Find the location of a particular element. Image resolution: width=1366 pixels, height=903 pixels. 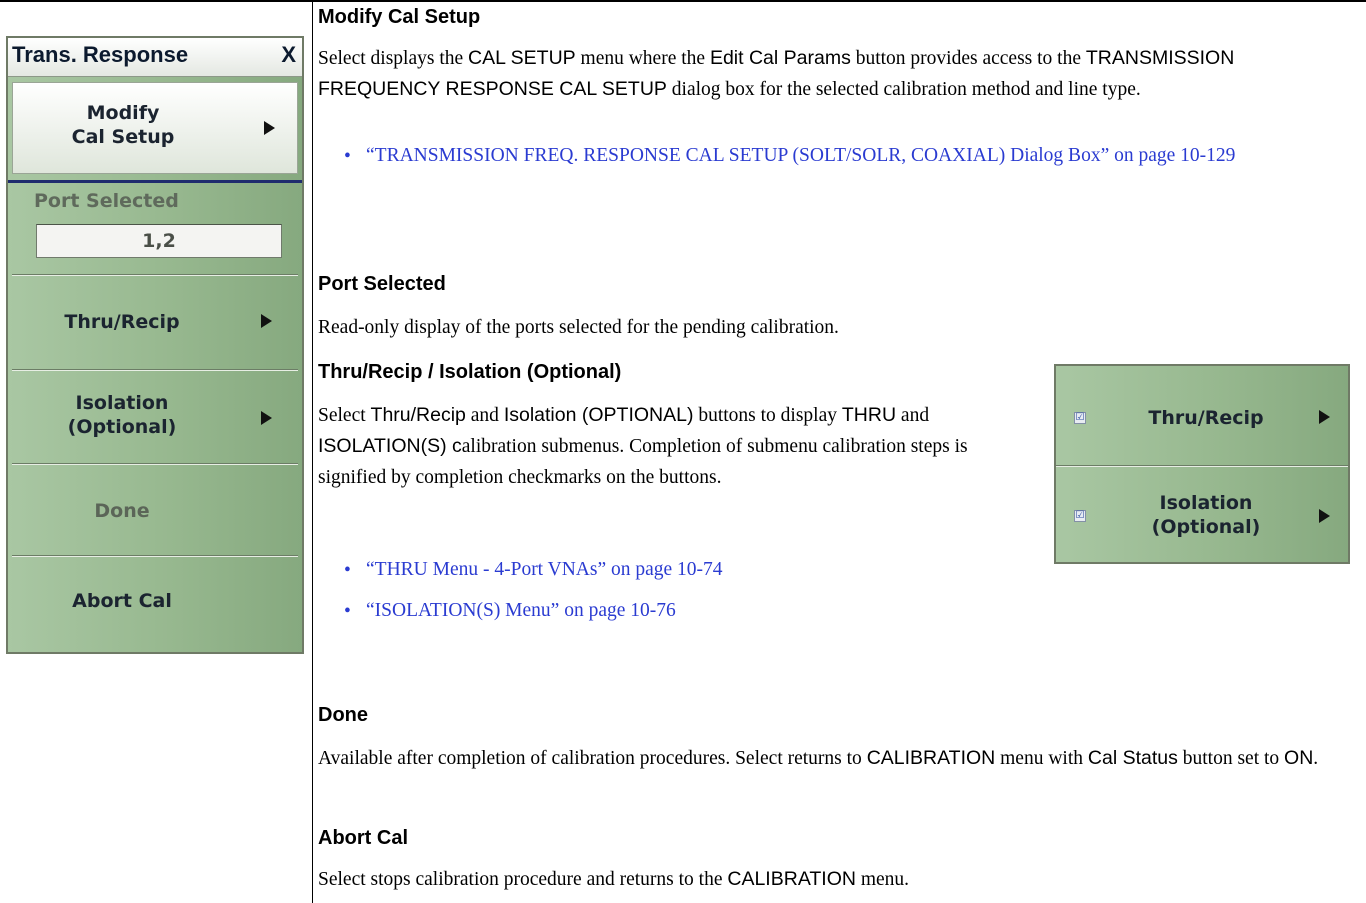

heading-done: Done is located at coordinates (343, 715).